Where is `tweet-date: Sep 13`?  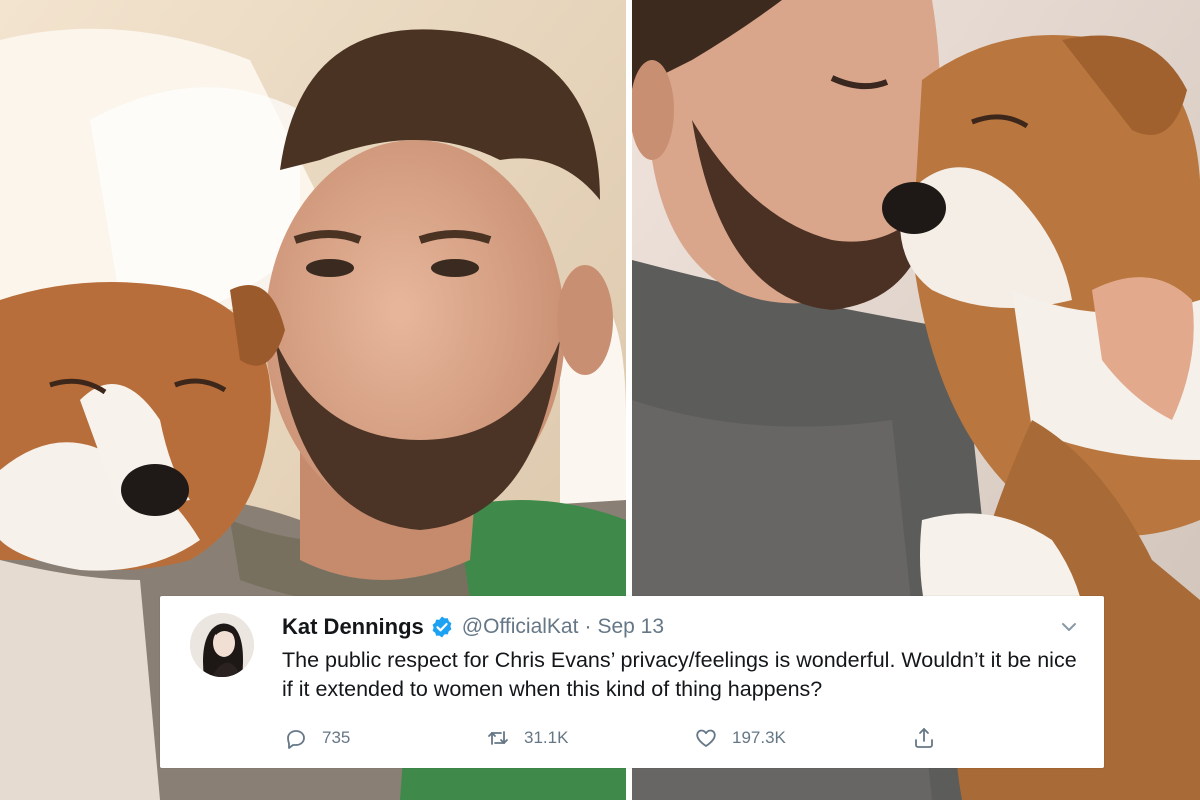 tweet-date: Sep 13 is located at coordinates (630, 627).